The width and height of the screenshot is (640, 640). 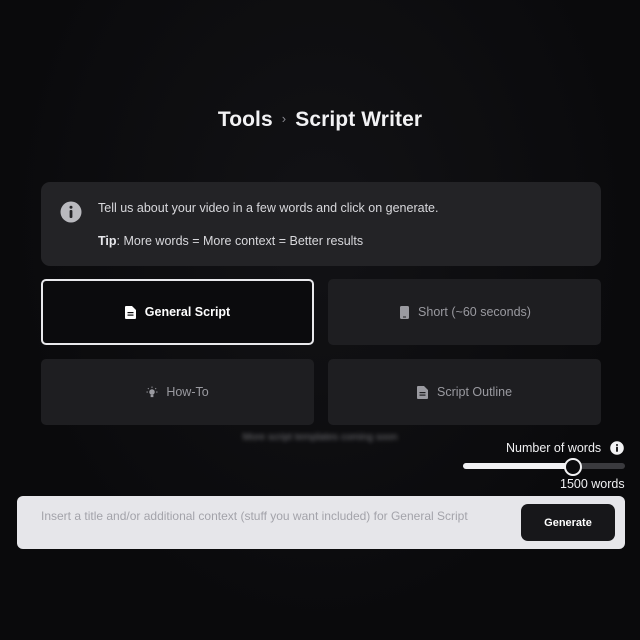 I want to click on word-count-value: 1500 words, so click(x=592, y=484).